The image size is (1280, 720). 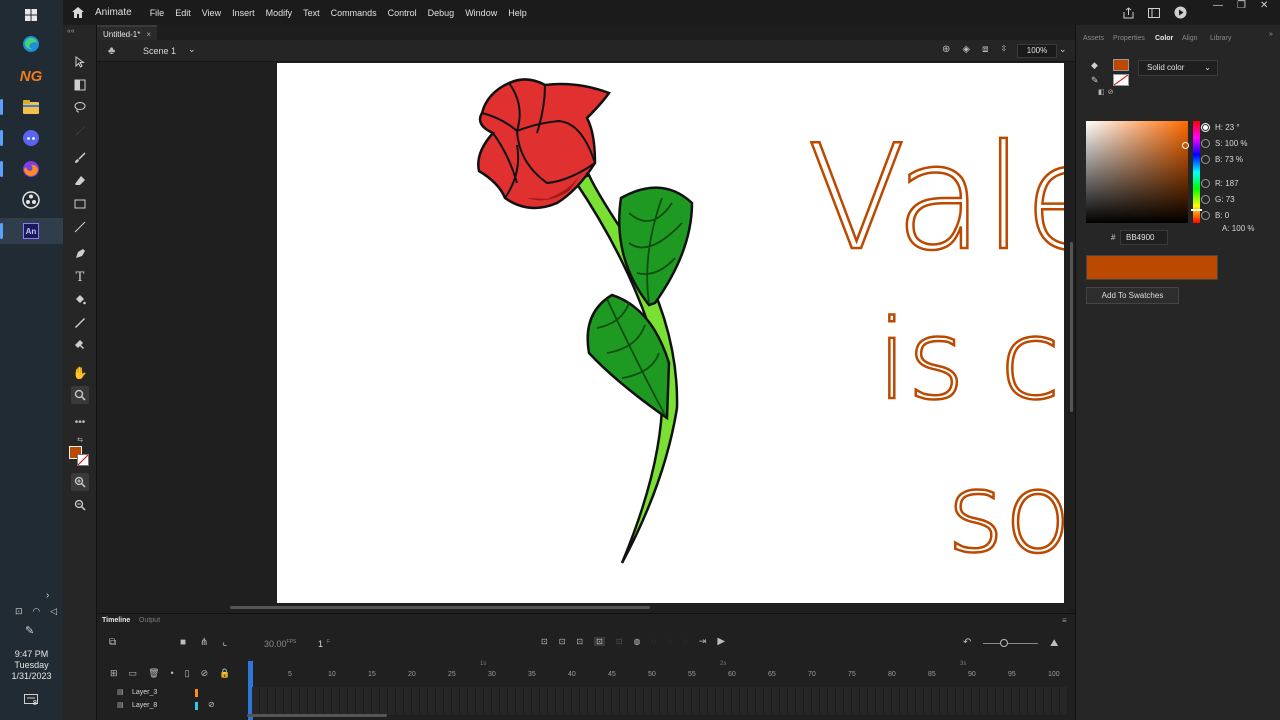 What do you see at coordinates (80, 323) in the screenshot?
I see `eyedropper-tool-icon` at bounding box center [80, 323].